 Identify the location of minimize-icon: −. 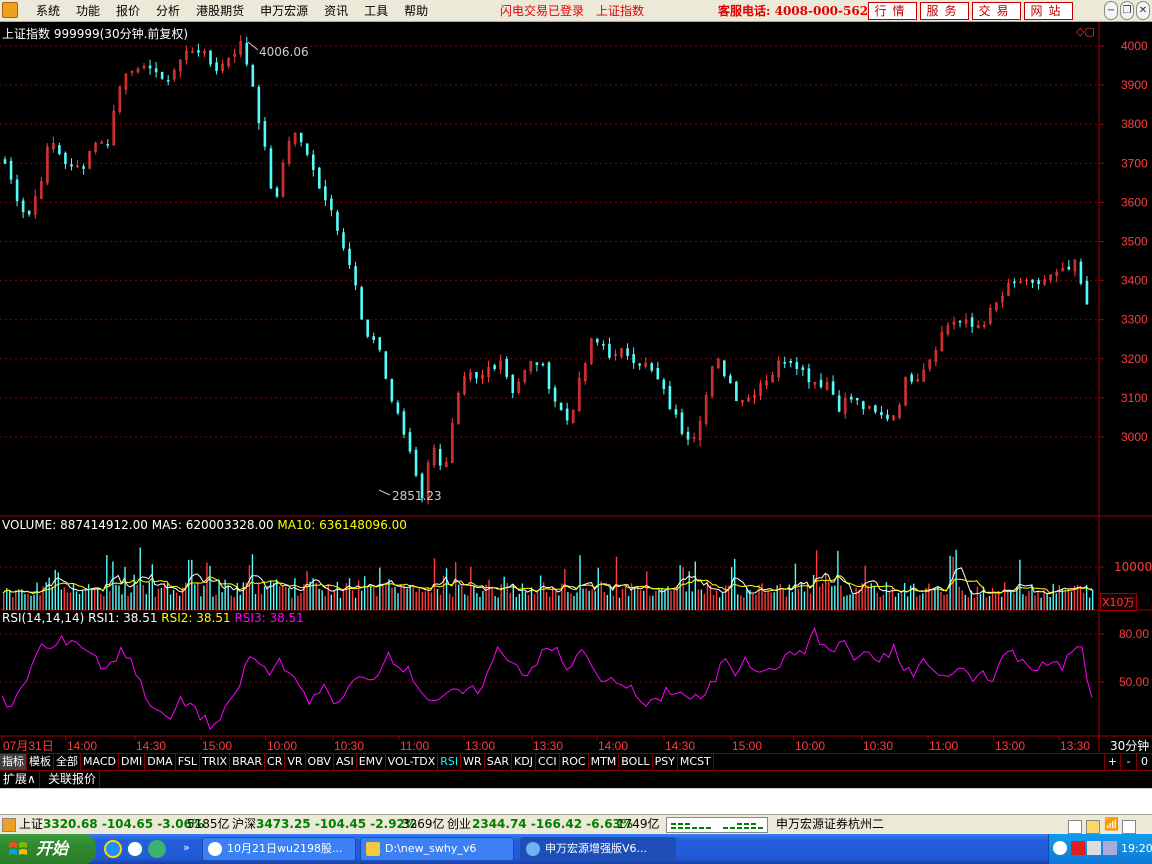
(1111, 10).